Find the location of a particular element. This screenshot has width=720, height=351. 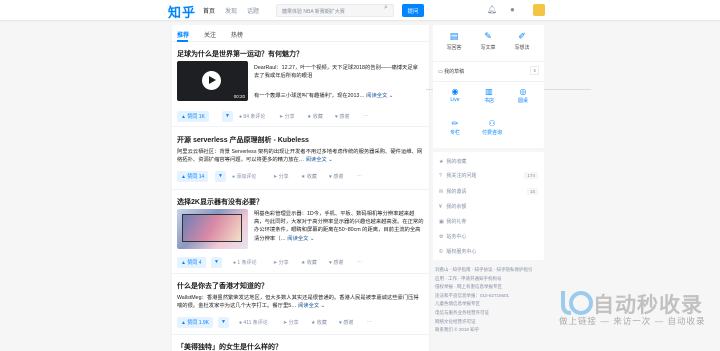

comment-button: ● 84 条评论 is located at coordinates (252, 116).